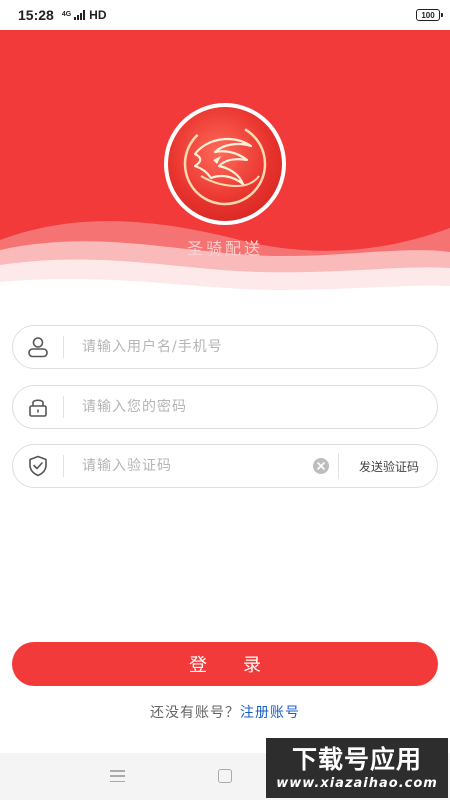 This screenshot has width=450, height=800. What do you see at coordinates (250, 347) in the screenshot?
I see `username-input` at bounding box center [250, 347].